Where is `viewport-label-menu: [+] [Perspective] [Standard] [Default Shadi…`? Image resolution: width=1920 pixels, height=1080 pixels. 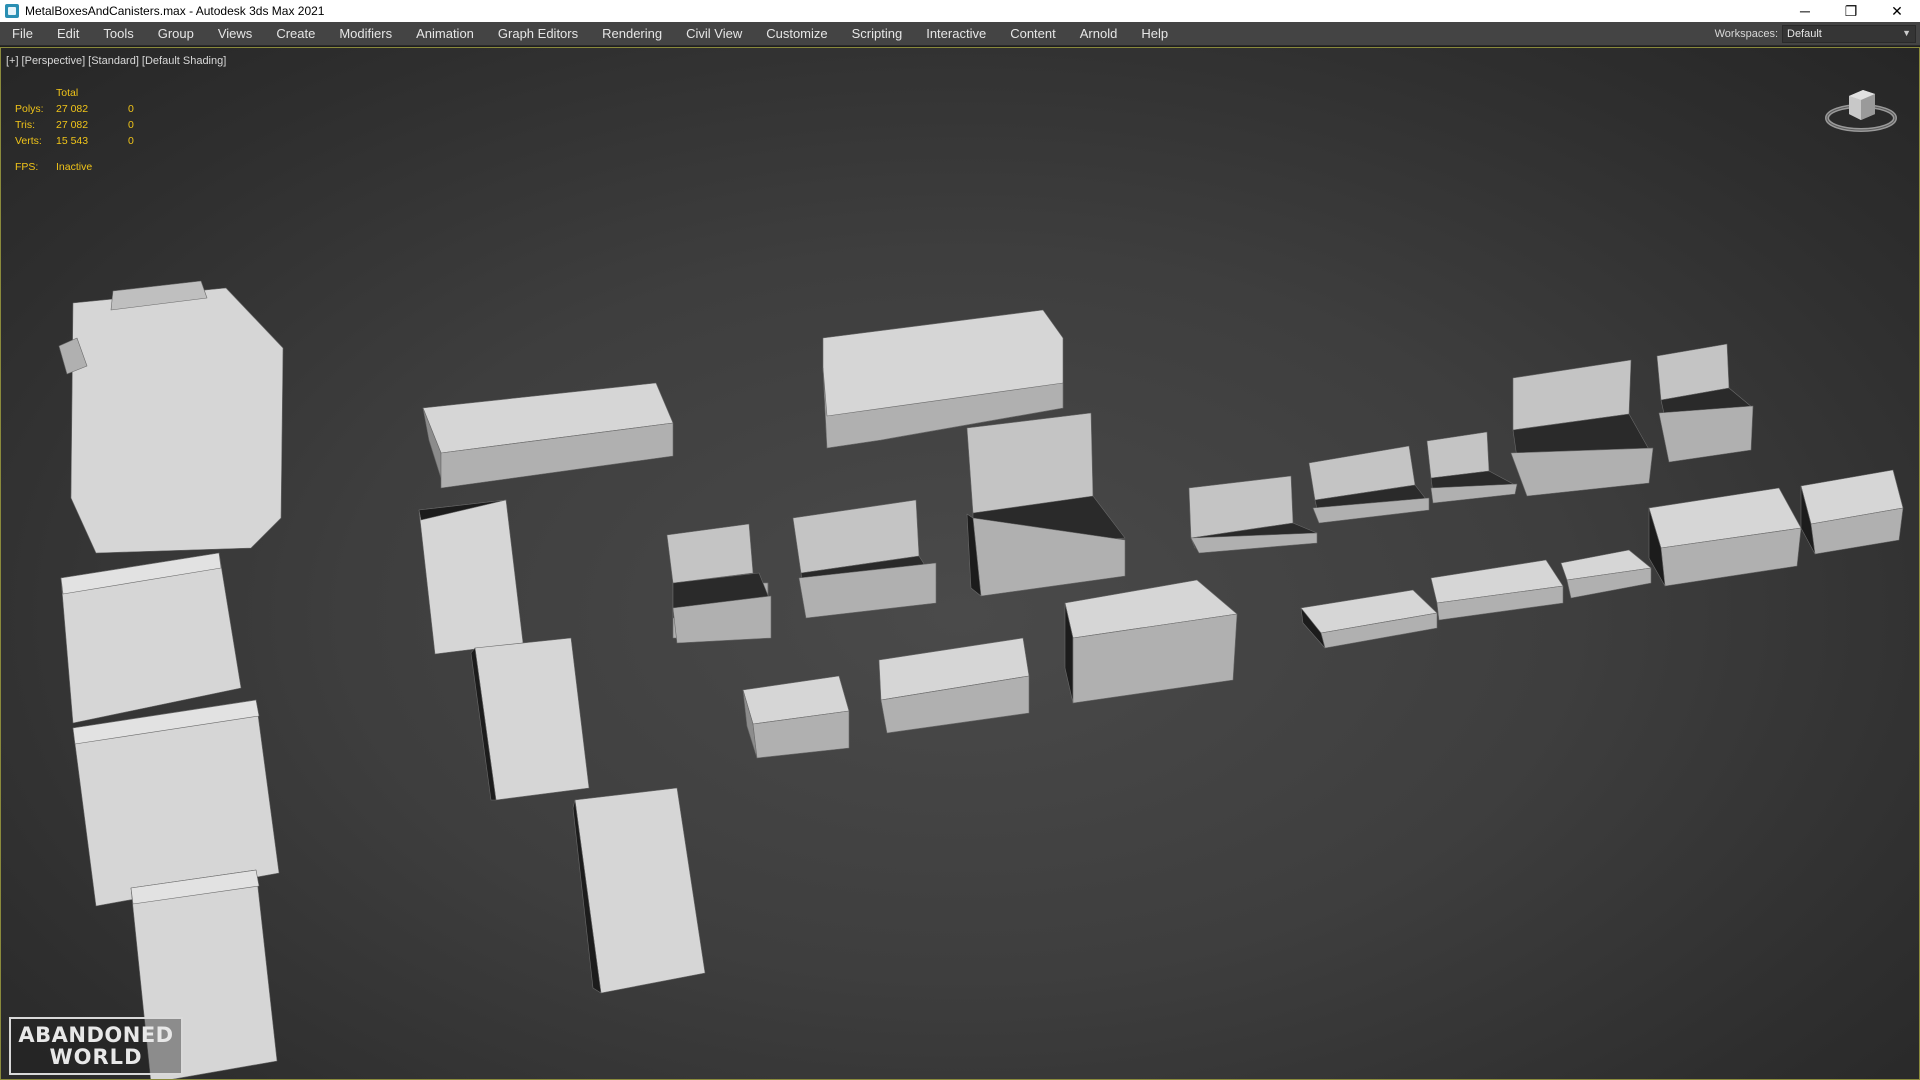
viewport-label-menu: [+] [Perspective] [Standard] [Default Shadi… is located at coordinates (117, 61).